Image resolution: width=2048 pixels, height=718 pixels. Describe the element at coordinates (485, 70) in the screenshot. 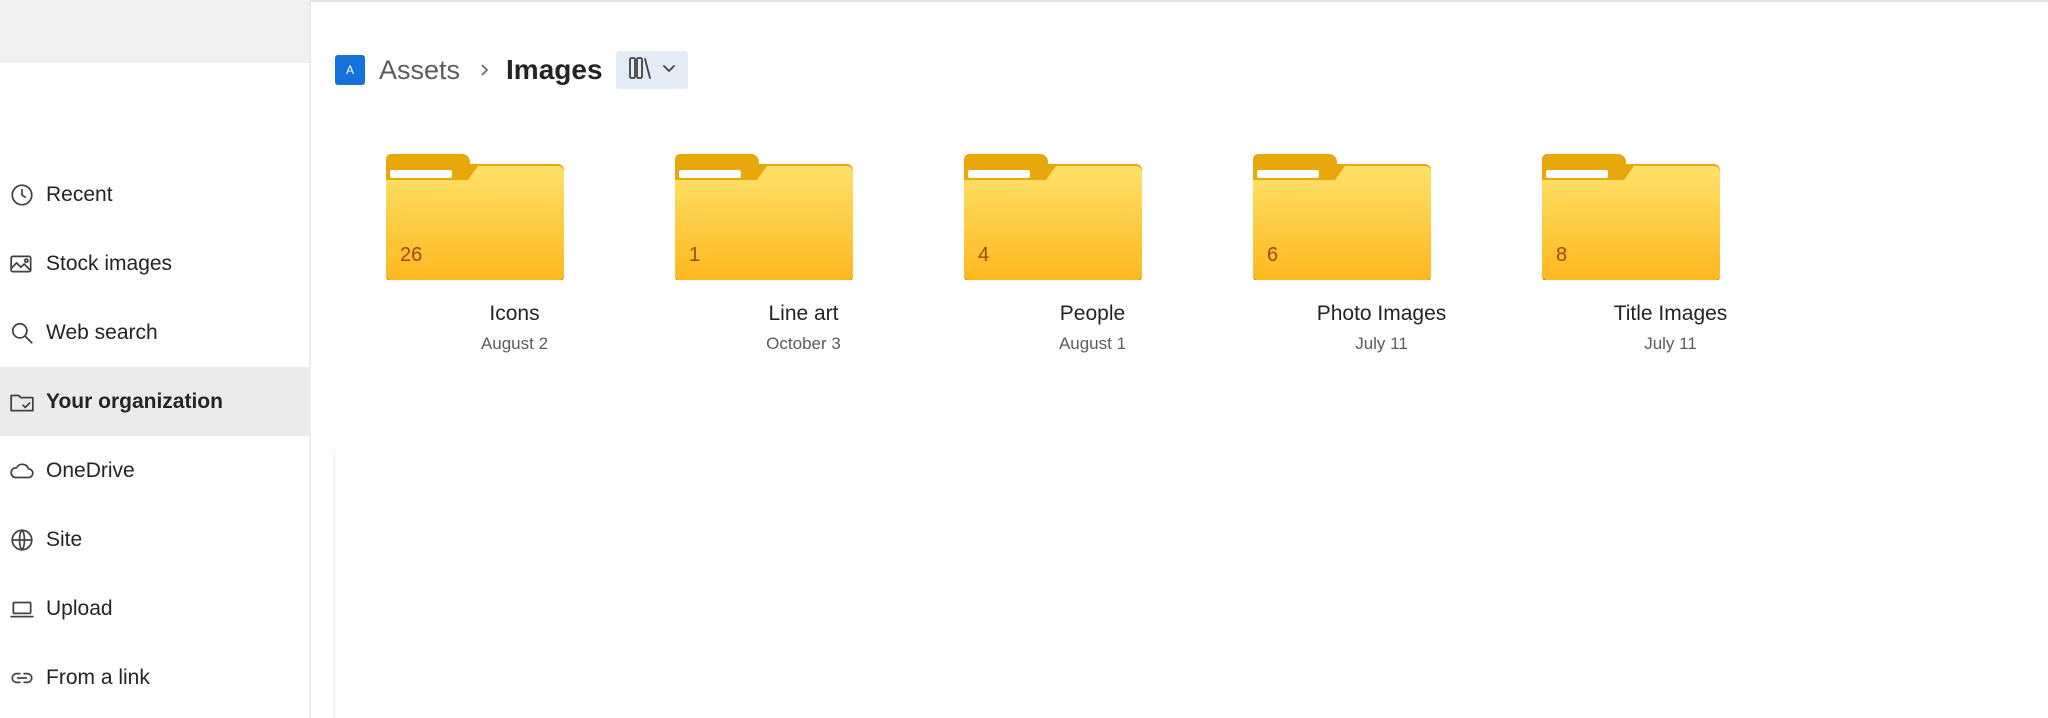

I see `chevron-right-icon` at that location.